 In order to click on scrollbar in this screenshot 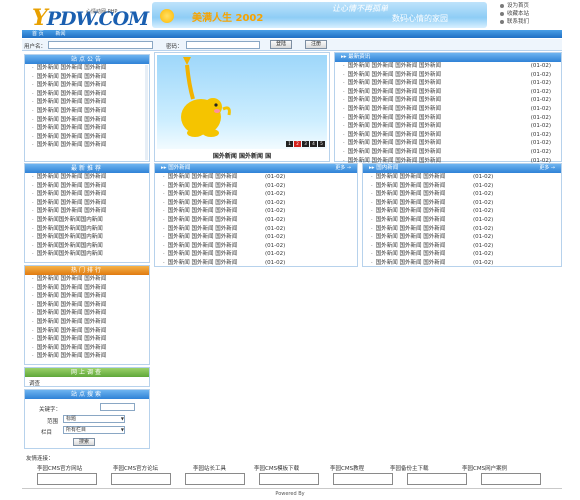, I will do `click(146, 112)`.